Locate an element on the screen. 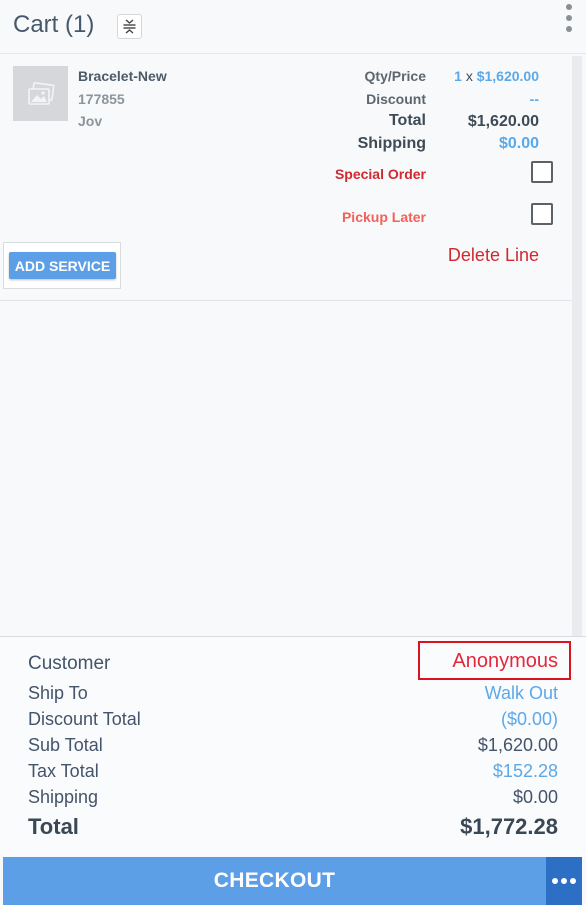 The height and width of the screenshot is (905, 586). qty-price-value: 1 x $1,620.00 is located at coordinates (496, 76).